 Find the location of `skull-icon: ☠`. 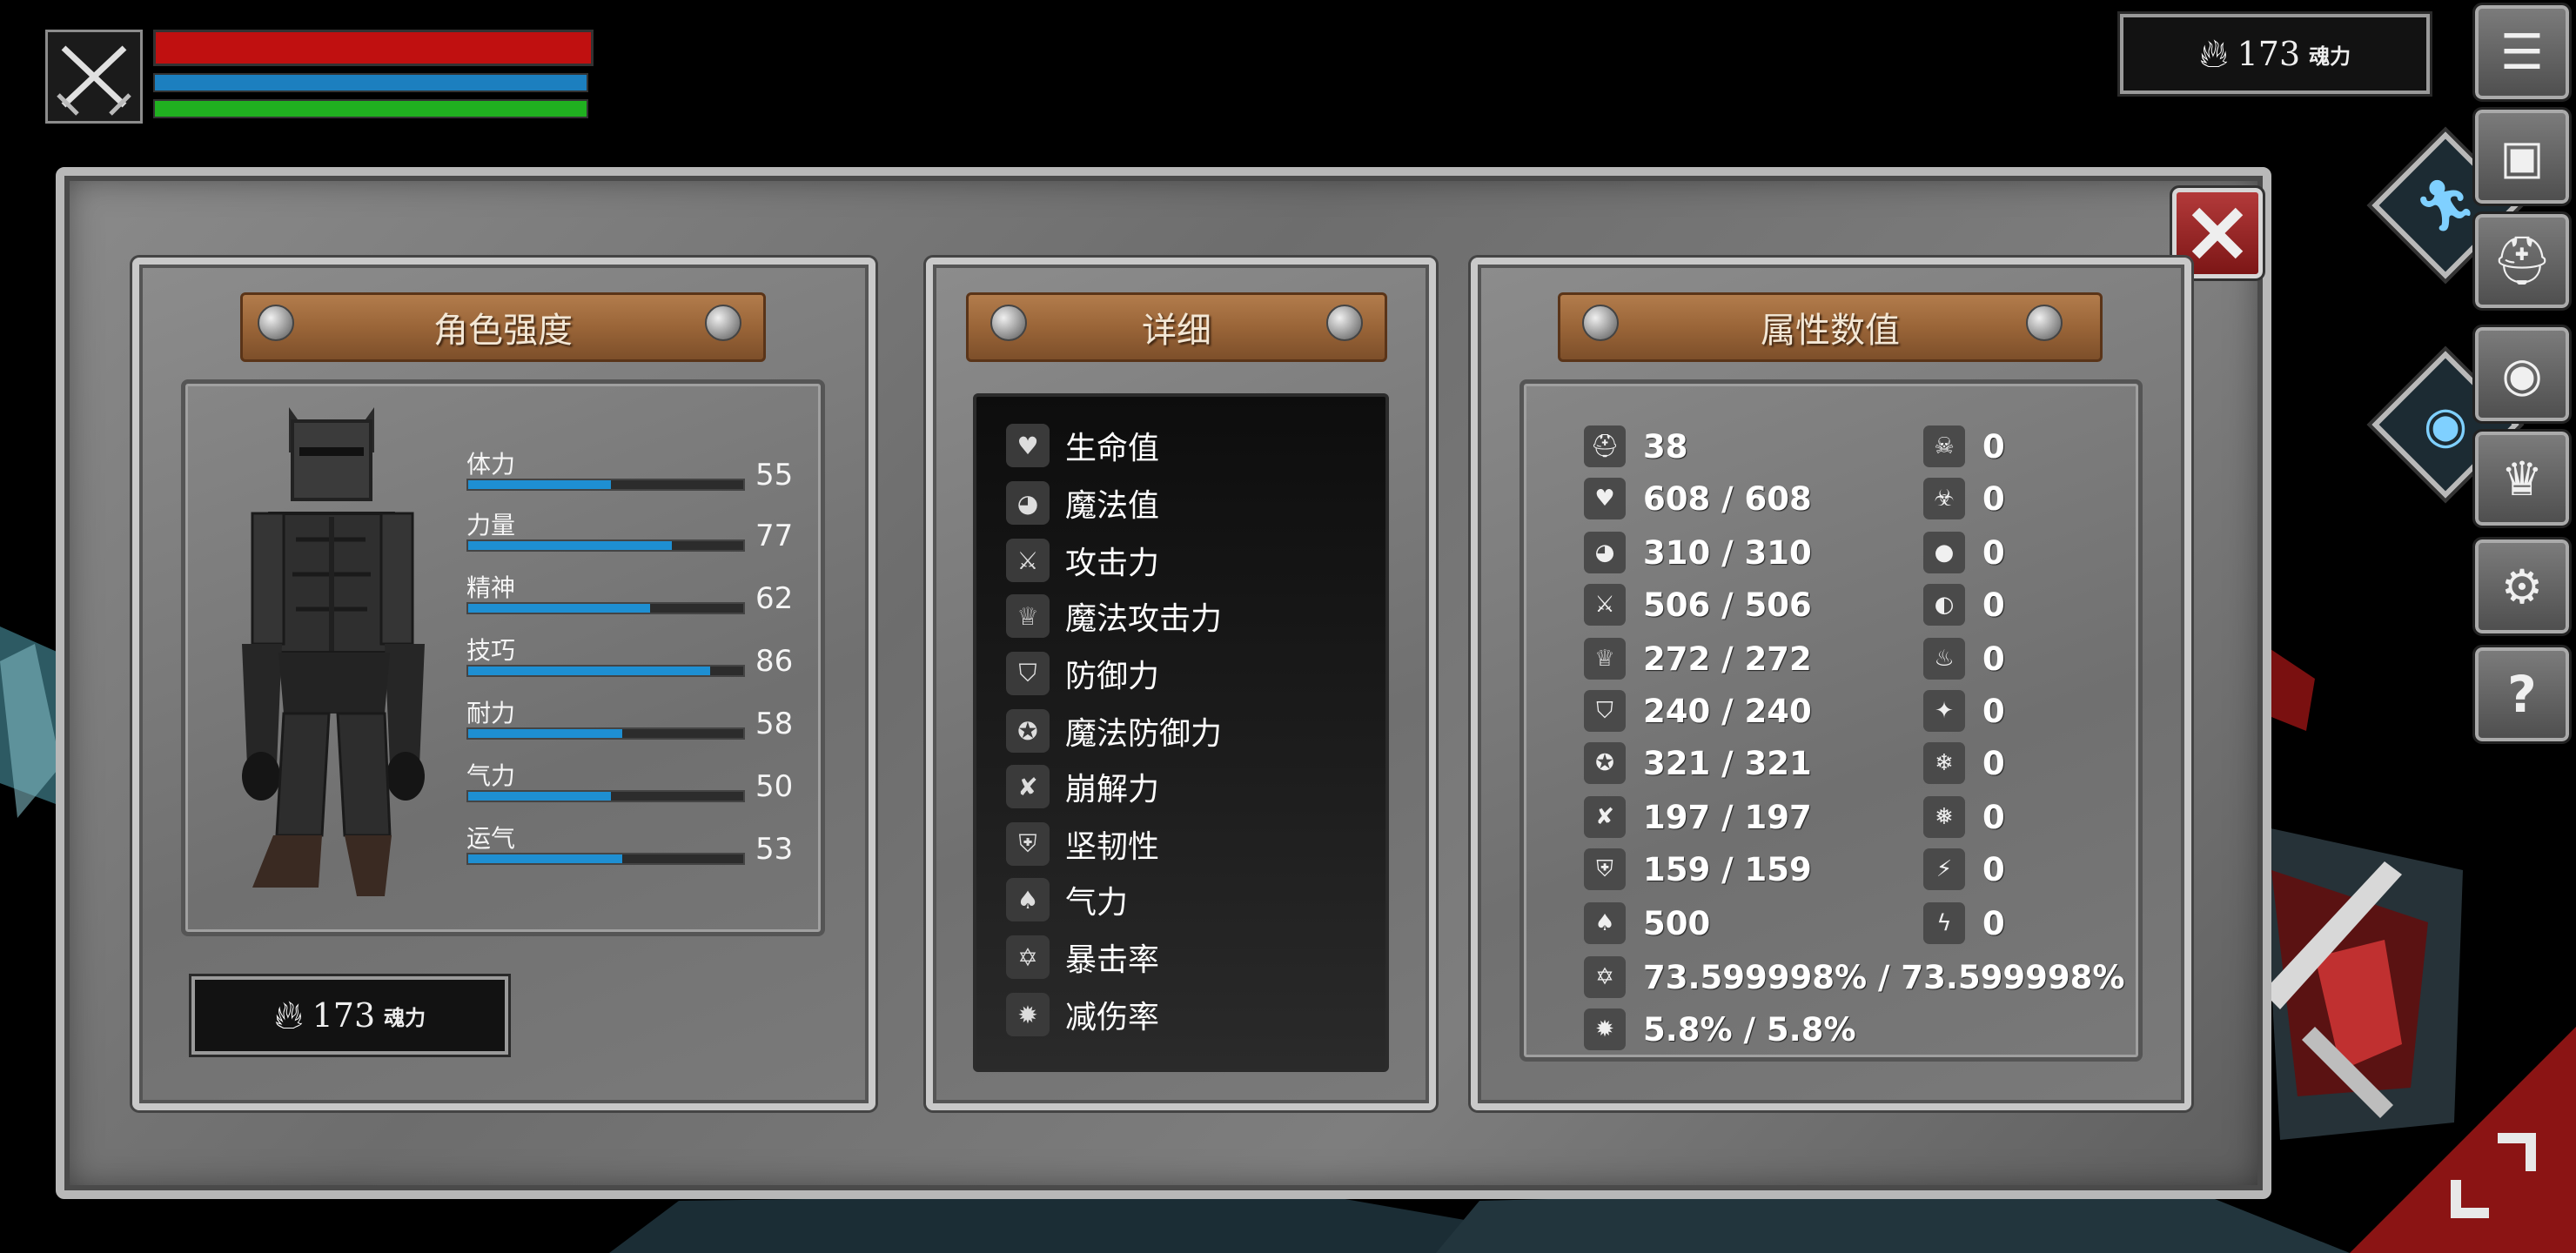

skull-icon: ☠ is located at coordinates (1944, 446).